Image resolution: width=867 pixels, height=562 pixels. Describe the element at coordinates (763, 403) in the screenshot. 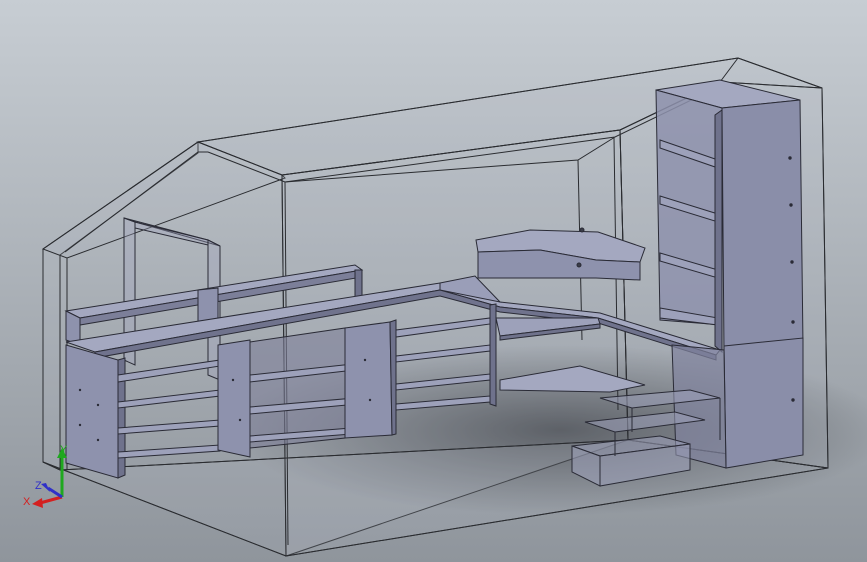

I see `bookcase-base` at that location.